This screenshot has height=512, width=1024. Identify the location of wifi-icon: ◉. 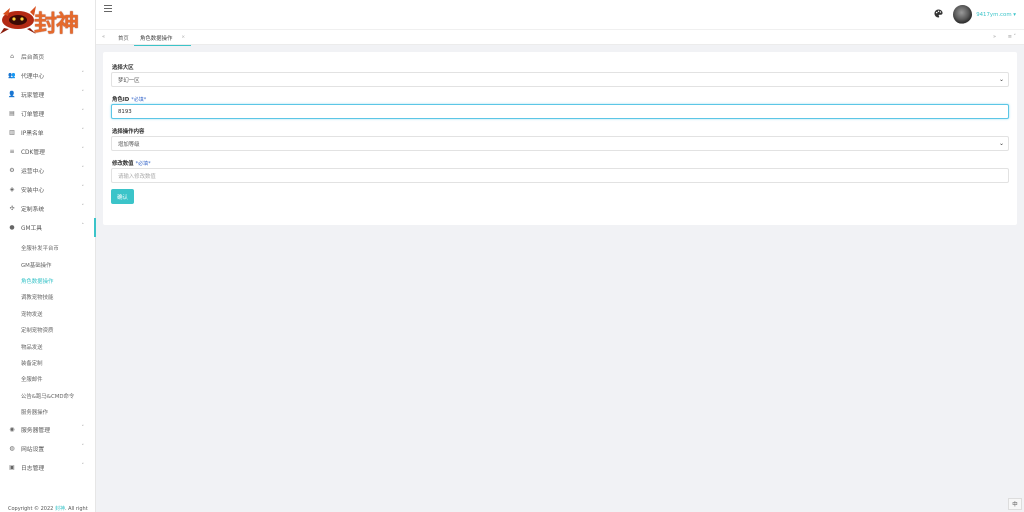
(12, 430).